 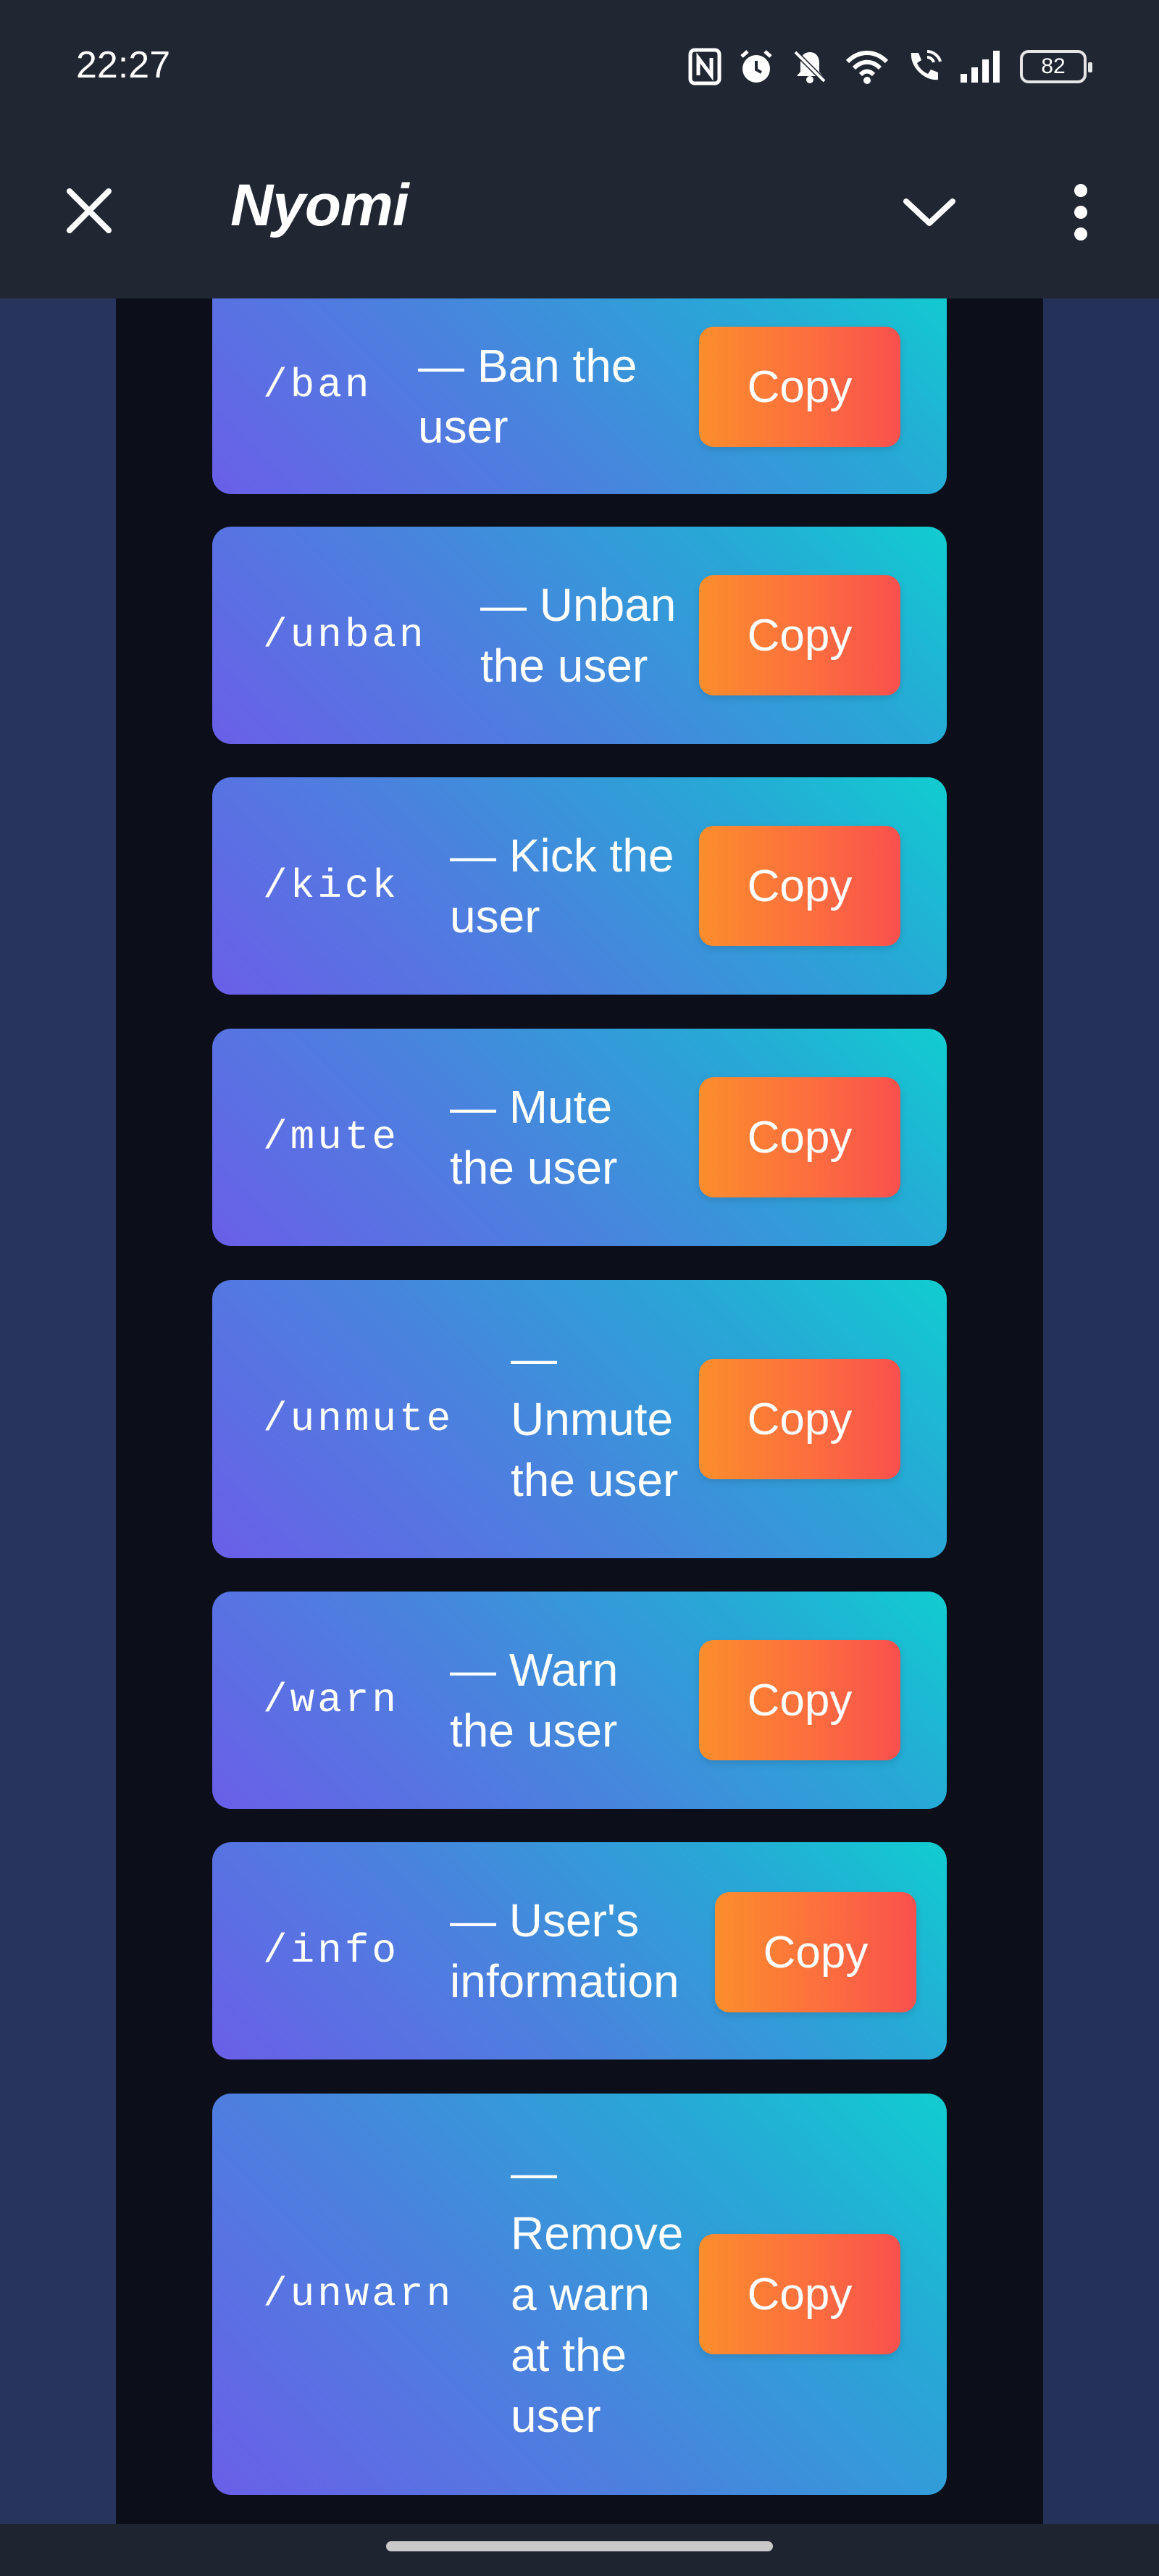 What do you see at coordinates (756, 66) in the screenshot?
I see `alarm-icon` at bounding box center [756, 66].